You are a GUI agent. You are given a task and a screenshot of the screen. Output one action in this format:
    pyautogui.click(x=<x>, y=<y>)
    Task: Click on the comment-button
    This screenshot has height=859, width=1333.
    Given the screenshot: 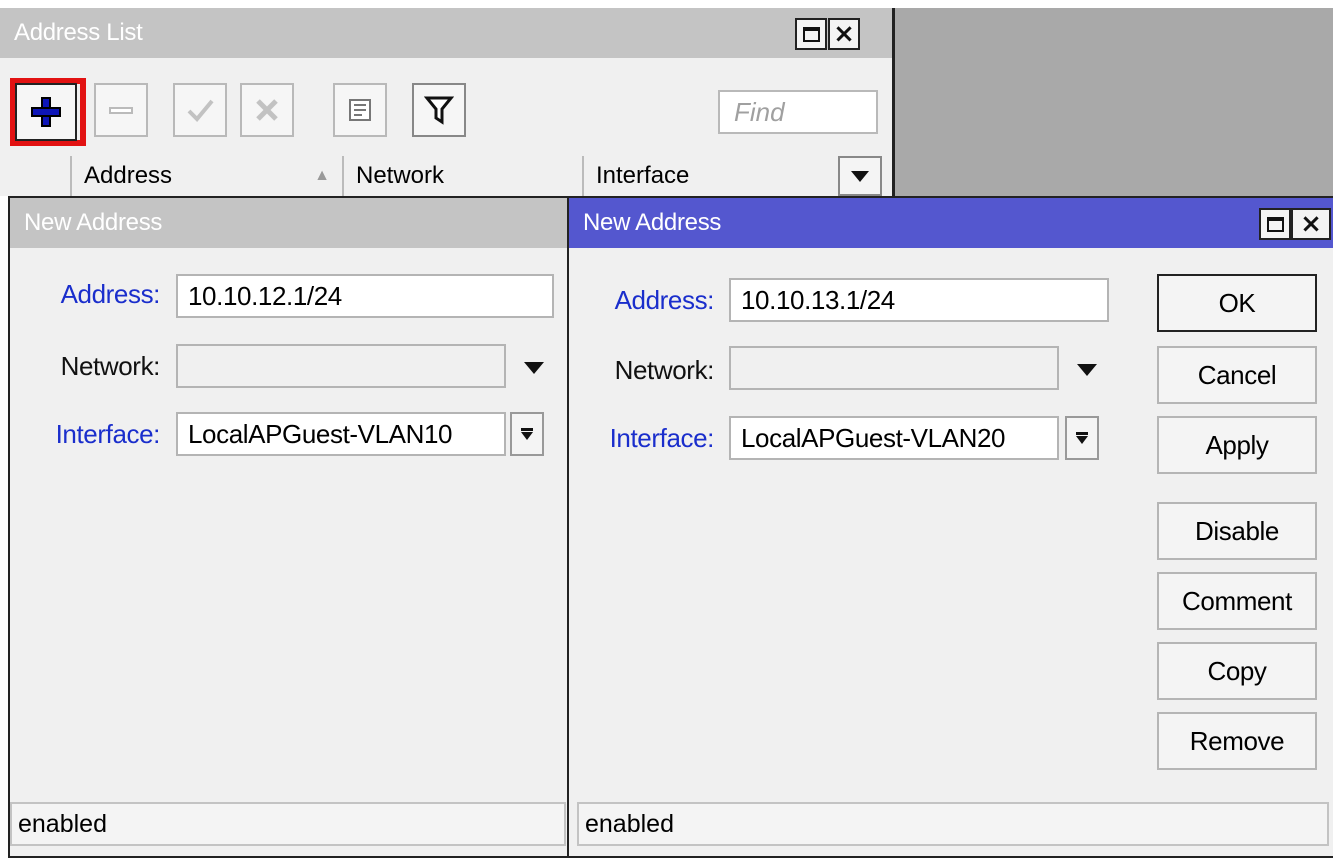 What is the action you would take?
    pyautogui.click(x=360, y=110)
    